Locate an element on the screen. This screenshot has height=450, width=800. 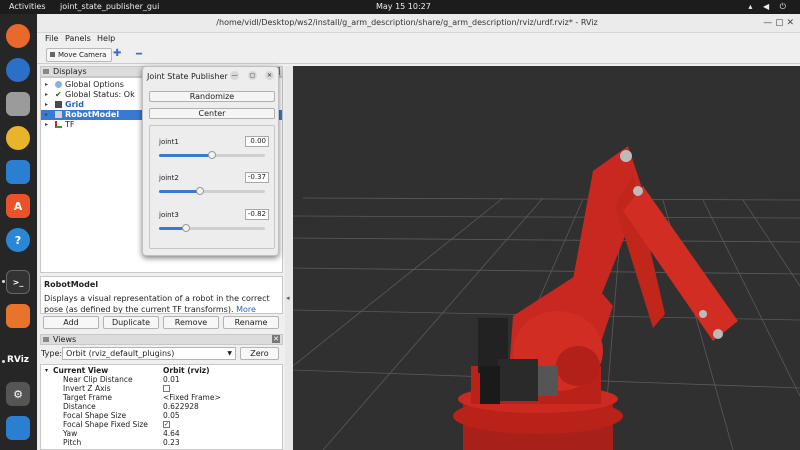
property-row: Focal Shape Size 0.05 is located at coordinates (161, 415).